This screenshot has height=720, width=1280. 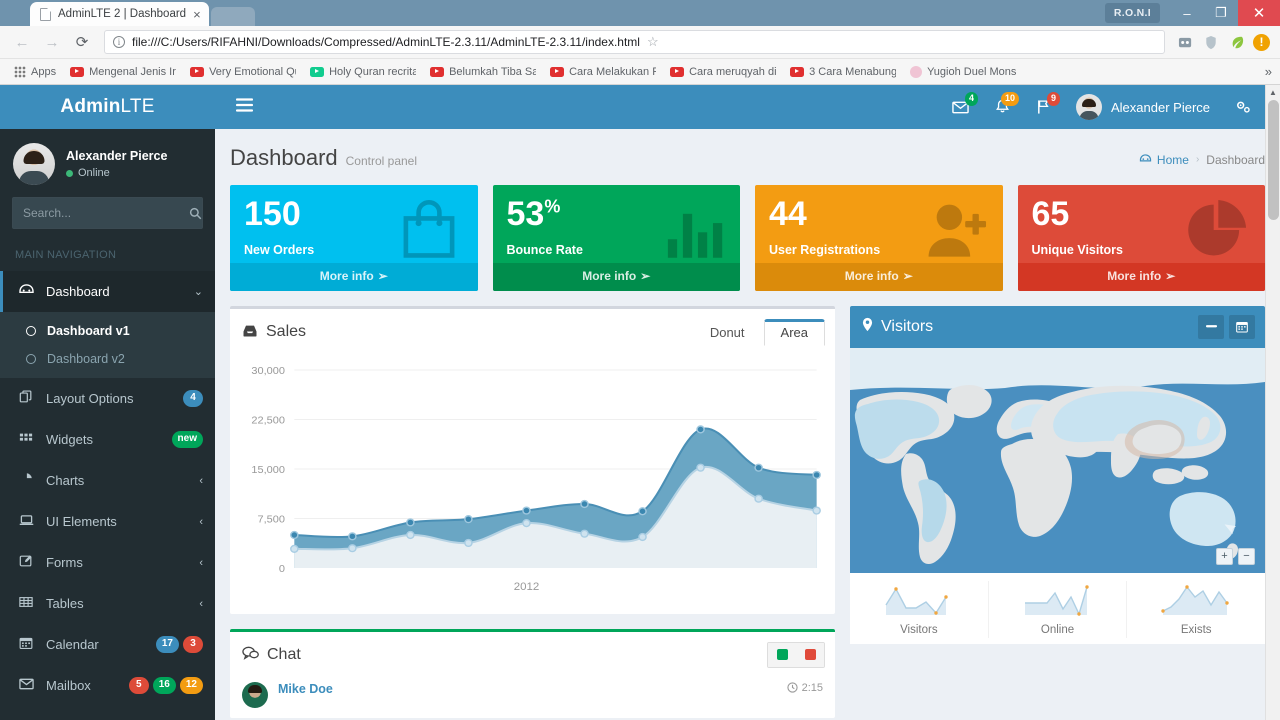 I want to click on back-icon: ←, so click(x=22, y=42).